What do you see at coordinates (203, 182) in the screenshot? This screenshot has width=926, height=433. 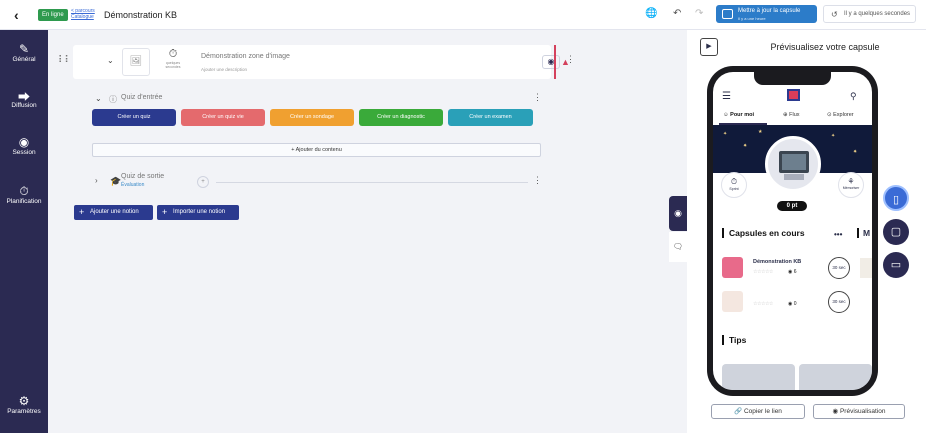 I see `add-quiz-icon: +` at bounding box center [203, 182].